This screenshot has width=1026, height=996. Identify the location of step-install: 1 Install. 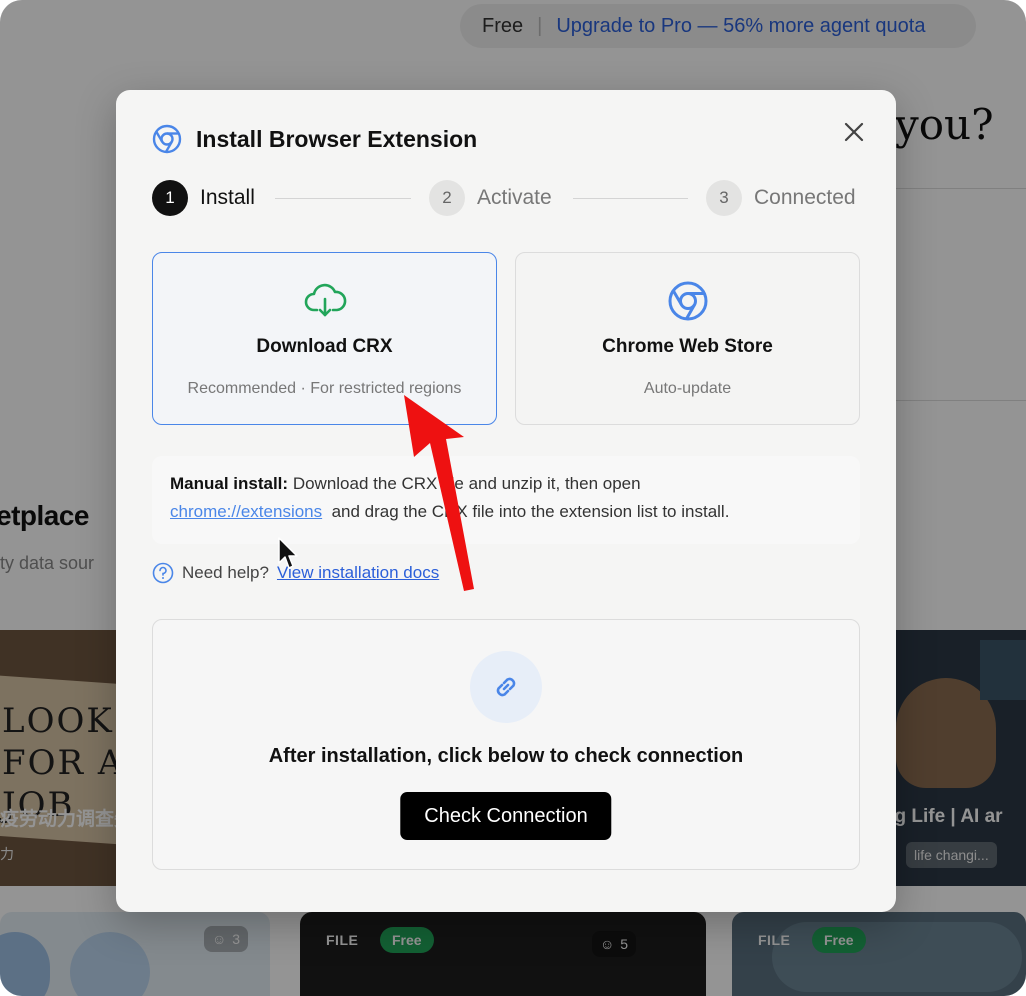
(203, 198).